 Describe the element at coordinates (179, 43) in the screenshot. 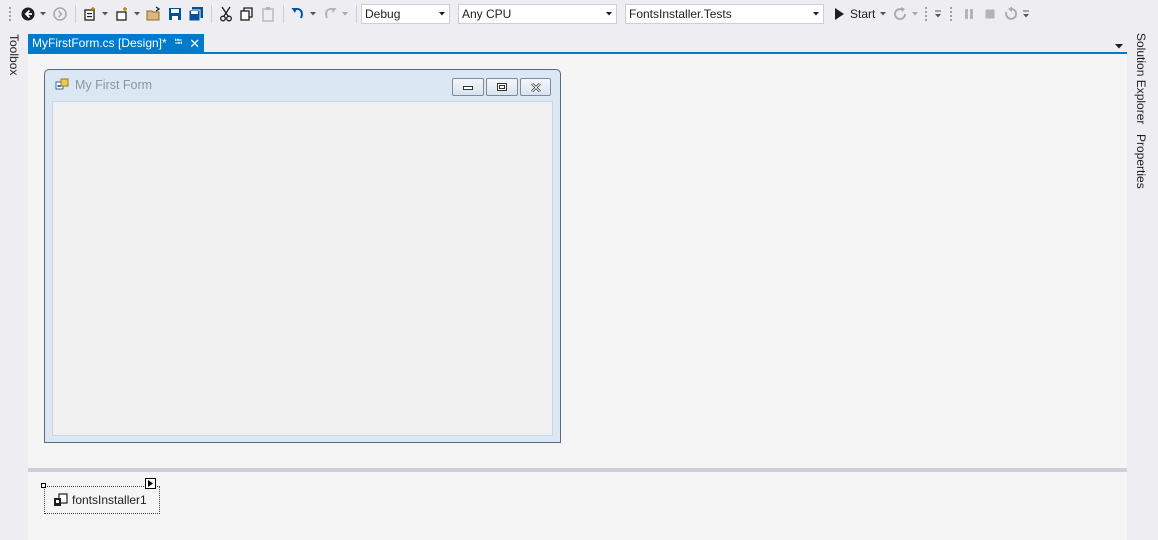

I see `pin-icon: ⭾` at that location.